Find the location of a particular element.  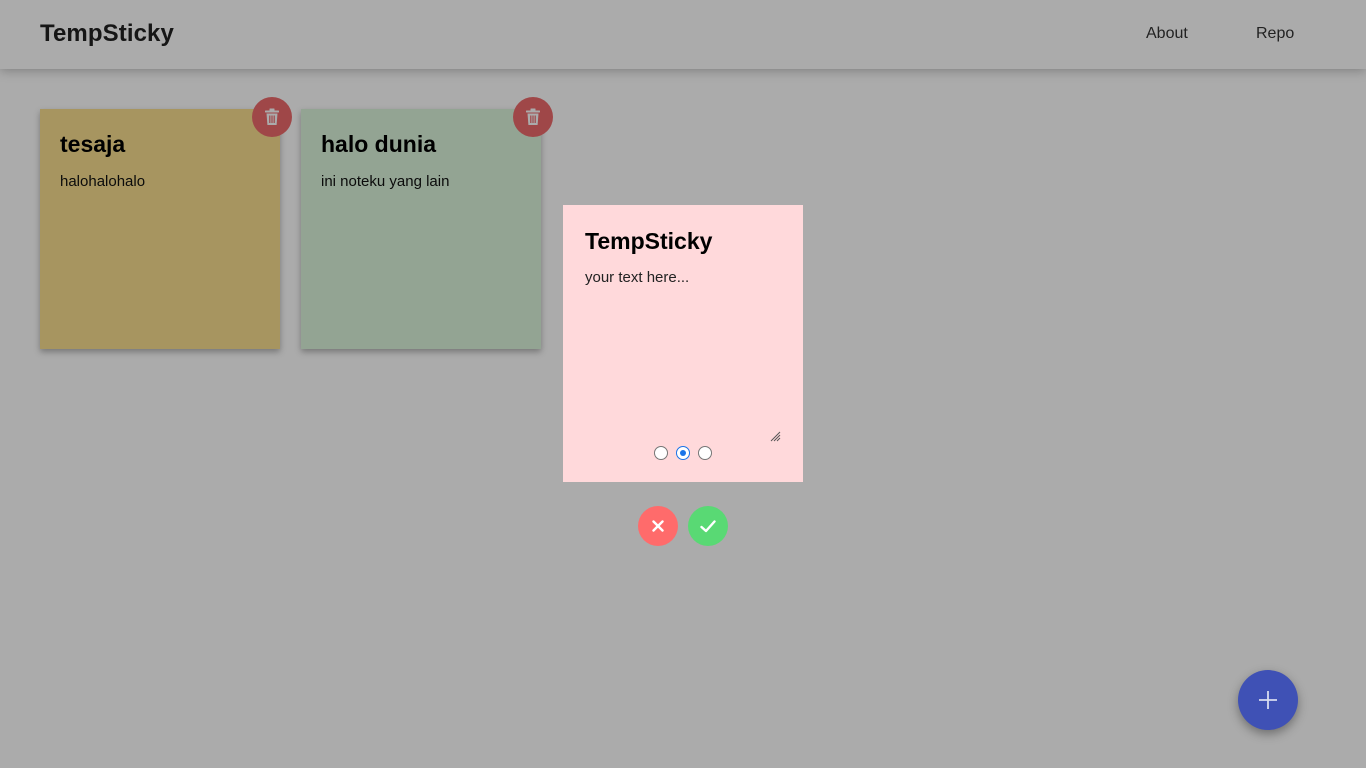

check-icon is located at coordinates (708, 525).